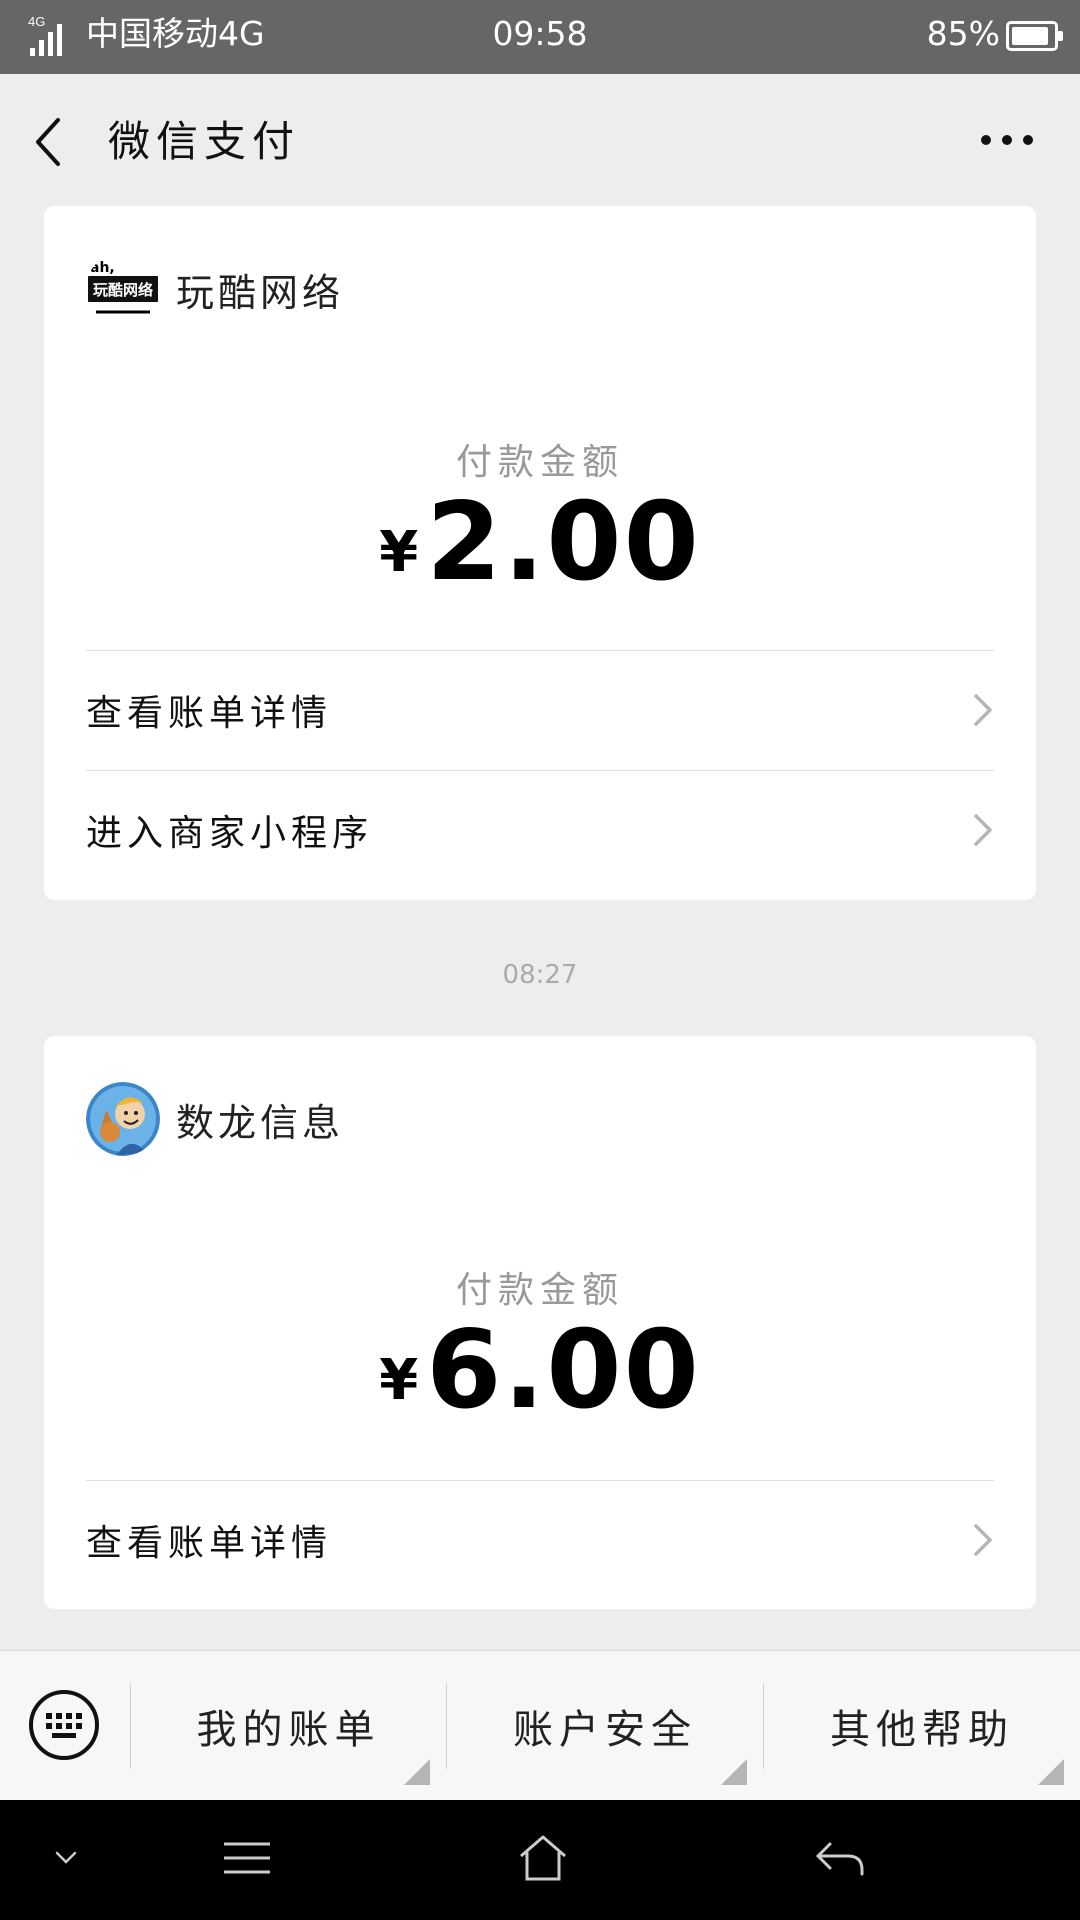 The image size is (1080, 1920). What do you see at coordinates (540, 33) in the screenshot?
I see `clock: 09:58` at bounding box center [540, 33].